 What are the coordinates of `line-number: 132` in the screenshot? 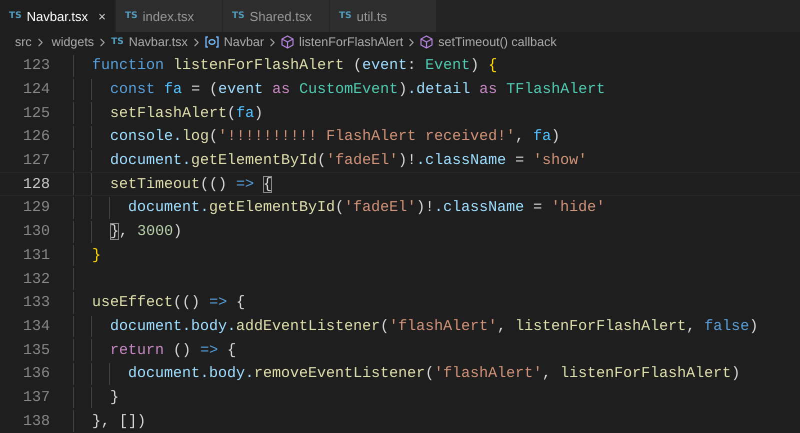 It's located at (36, 279).